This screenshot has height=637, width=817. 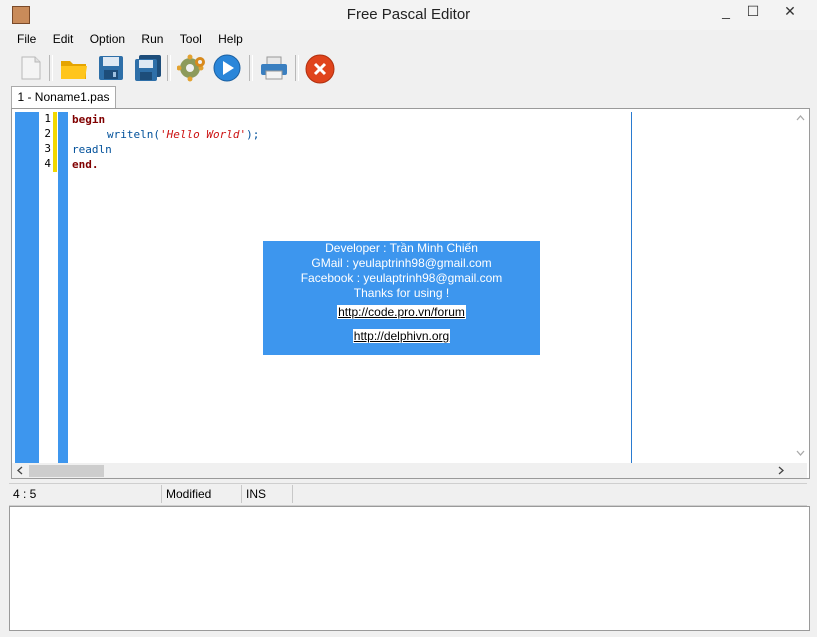 What do you see at coordinates (203, 134) in the screenshot?
I see `code-string: 'Hello World'` at bounding box center [203, 134].